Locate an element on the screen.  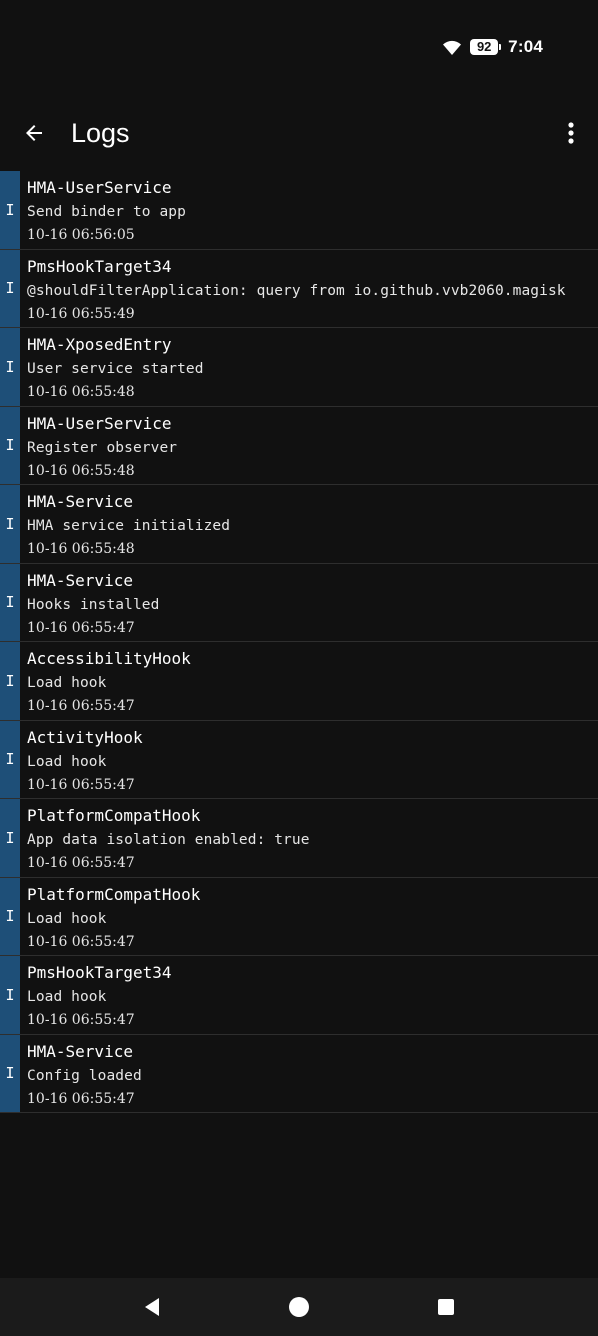
more-vertical-icon is located at coordinates (571, 133).